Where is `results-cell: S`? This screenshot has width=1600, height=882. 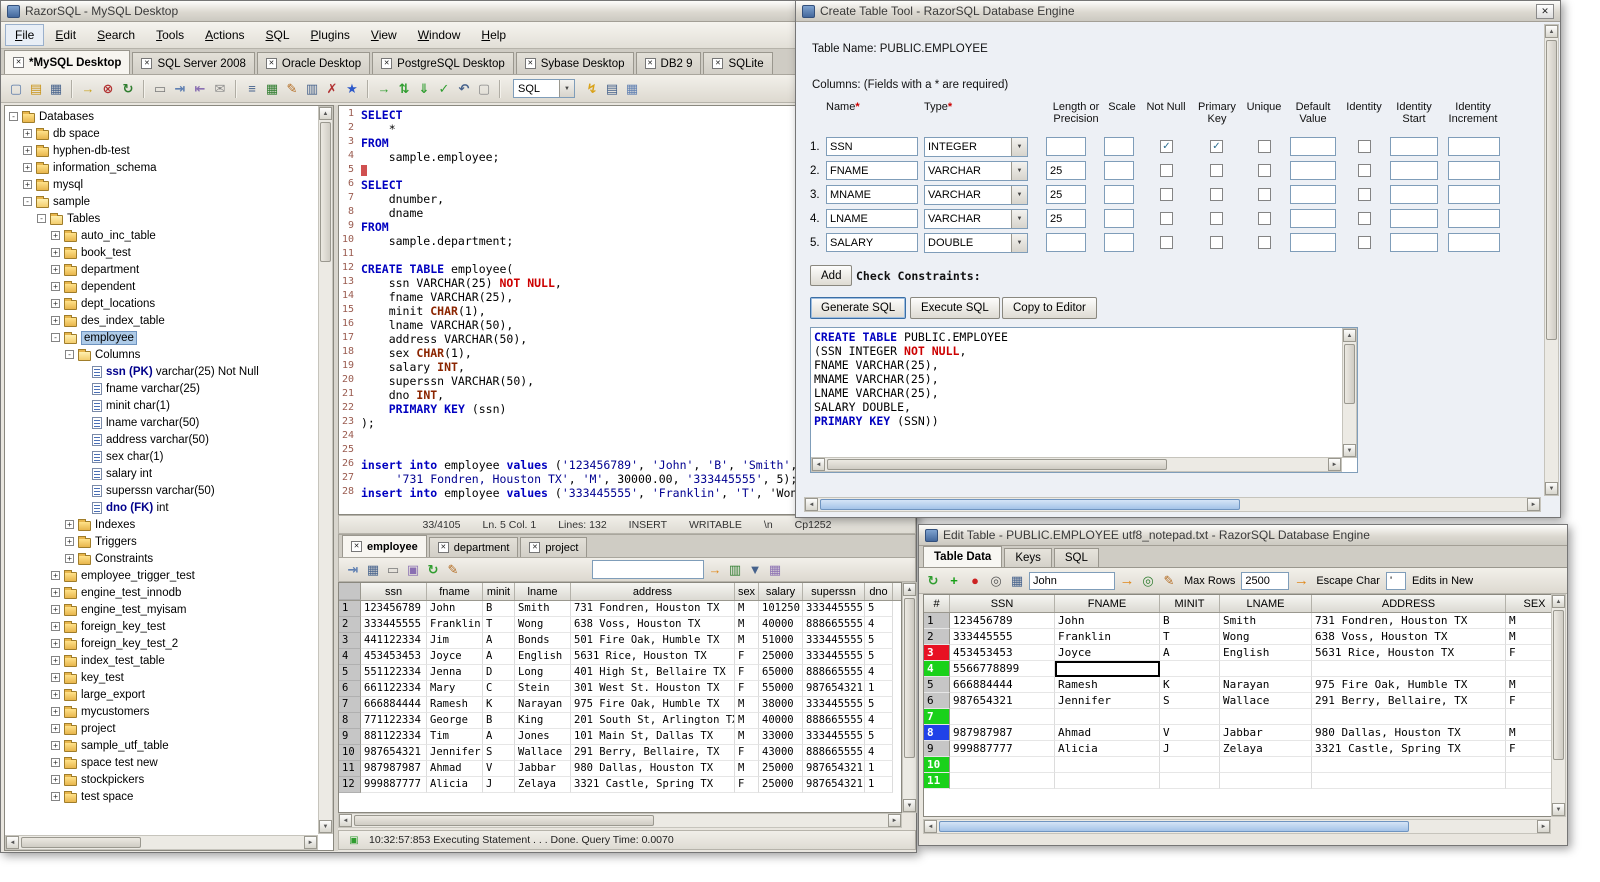
results-cell: S is located at coordinates (499, 753).